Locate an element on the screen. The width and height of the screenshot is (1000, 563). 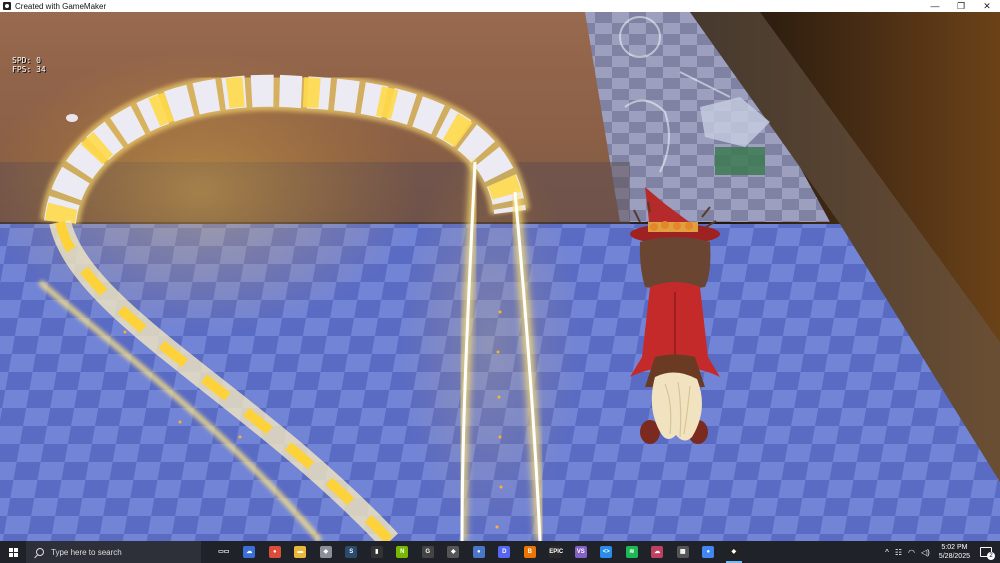
discord-taskbar-button: D is located at coordinates (505, 552).